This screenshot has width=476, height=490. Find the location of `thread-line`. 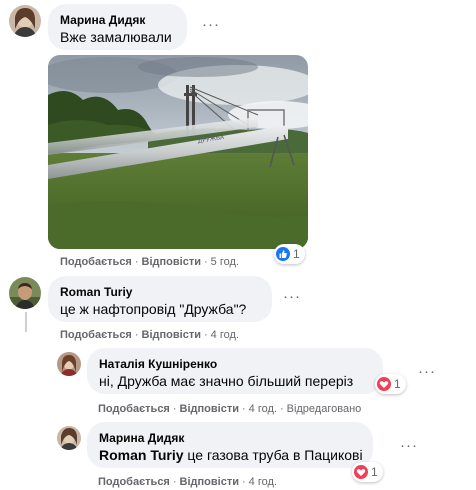

thread-line is located at coordinates (26, 322).